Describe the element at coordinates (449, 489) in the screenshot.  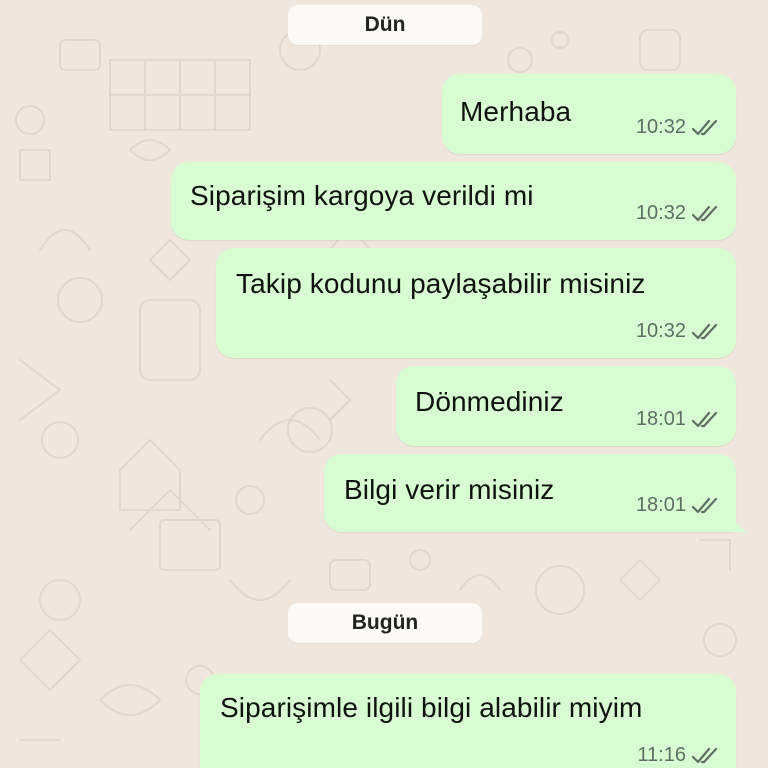
I see `message-text: Bilgi verir misiniz` at that location.